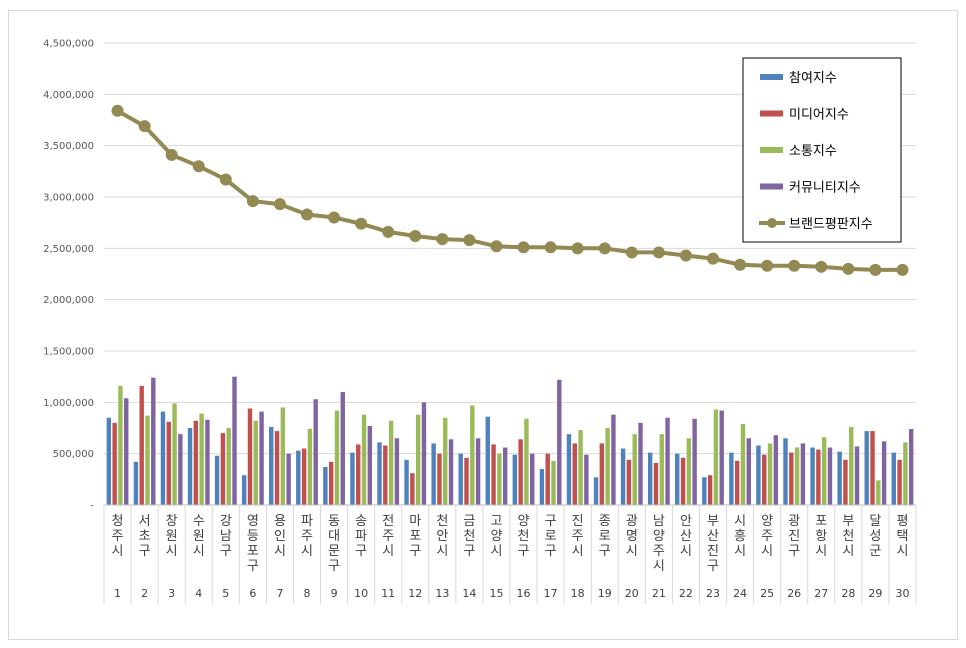 This screenshot has width=966, height=648. Describe the element at coordinates (172, 521) in the screenshot. I see `category-label-char: 창` at that location.